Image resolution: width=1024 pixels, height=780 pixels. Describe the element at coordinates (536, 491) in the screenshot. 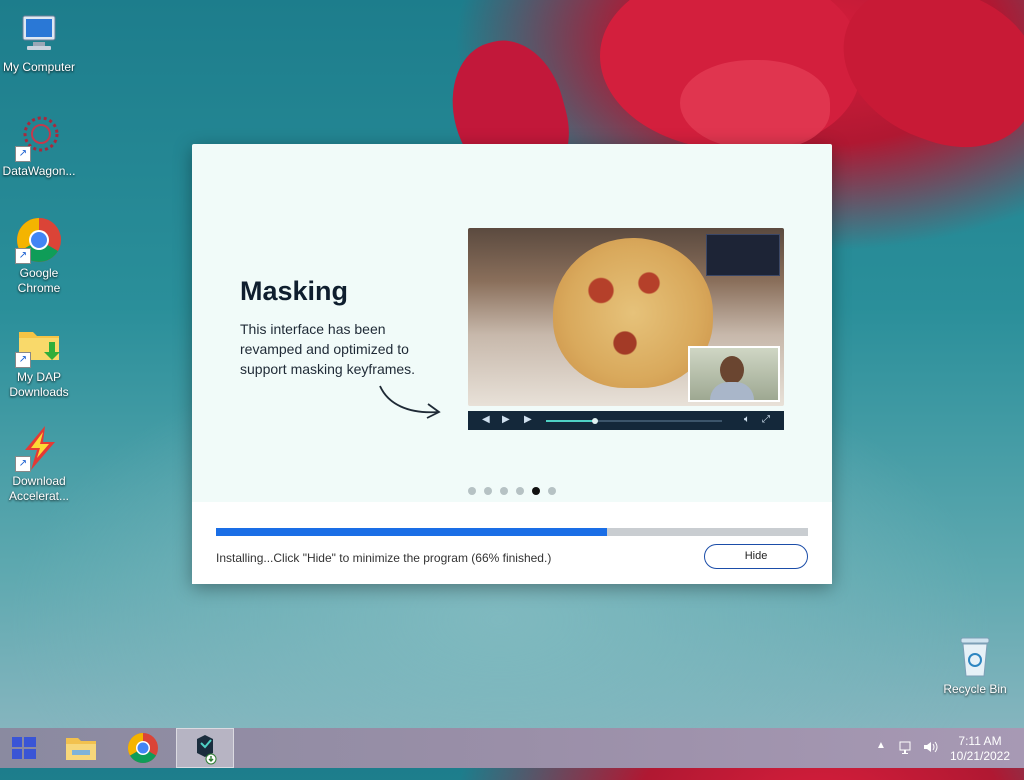

I see `slide-dot-active` at that location.